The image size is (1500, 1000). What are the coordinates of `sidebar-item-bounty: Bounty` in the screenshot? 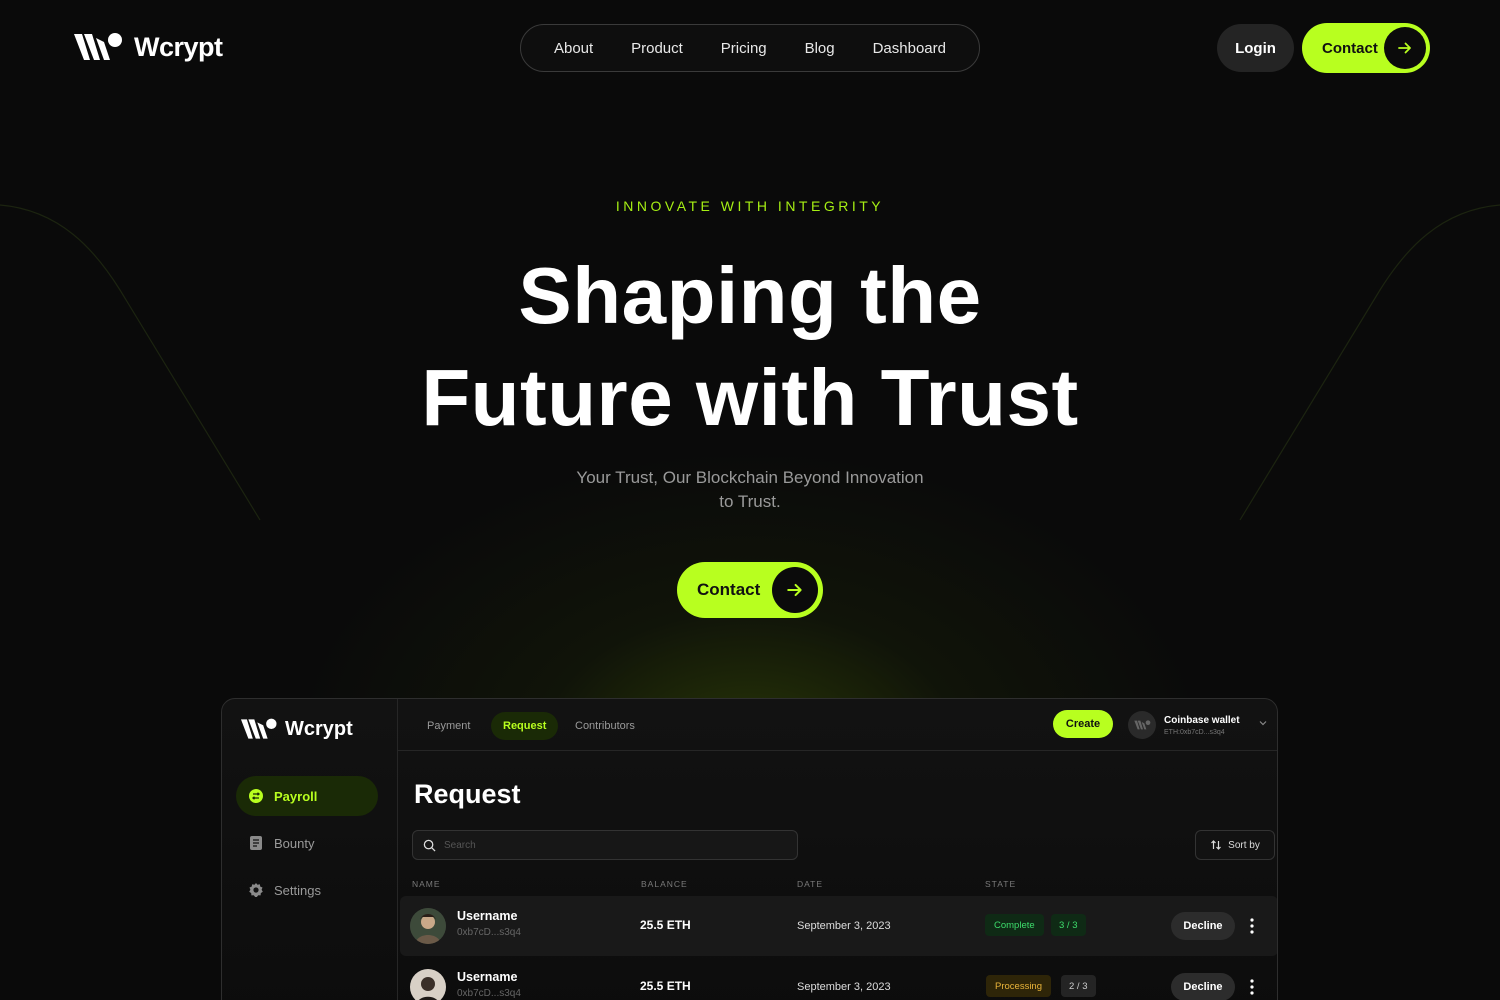 It's located at (307, 843).